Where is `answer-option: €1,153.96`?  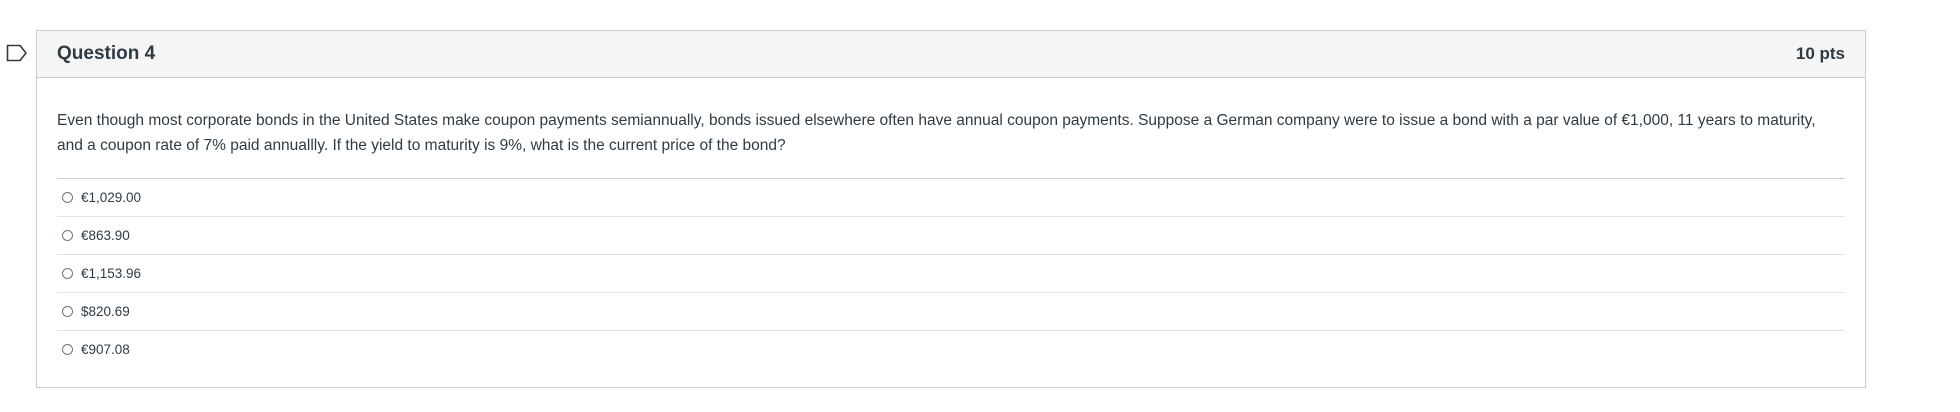
answer-option: €1,153.96 is located at coordinates (951, 274).